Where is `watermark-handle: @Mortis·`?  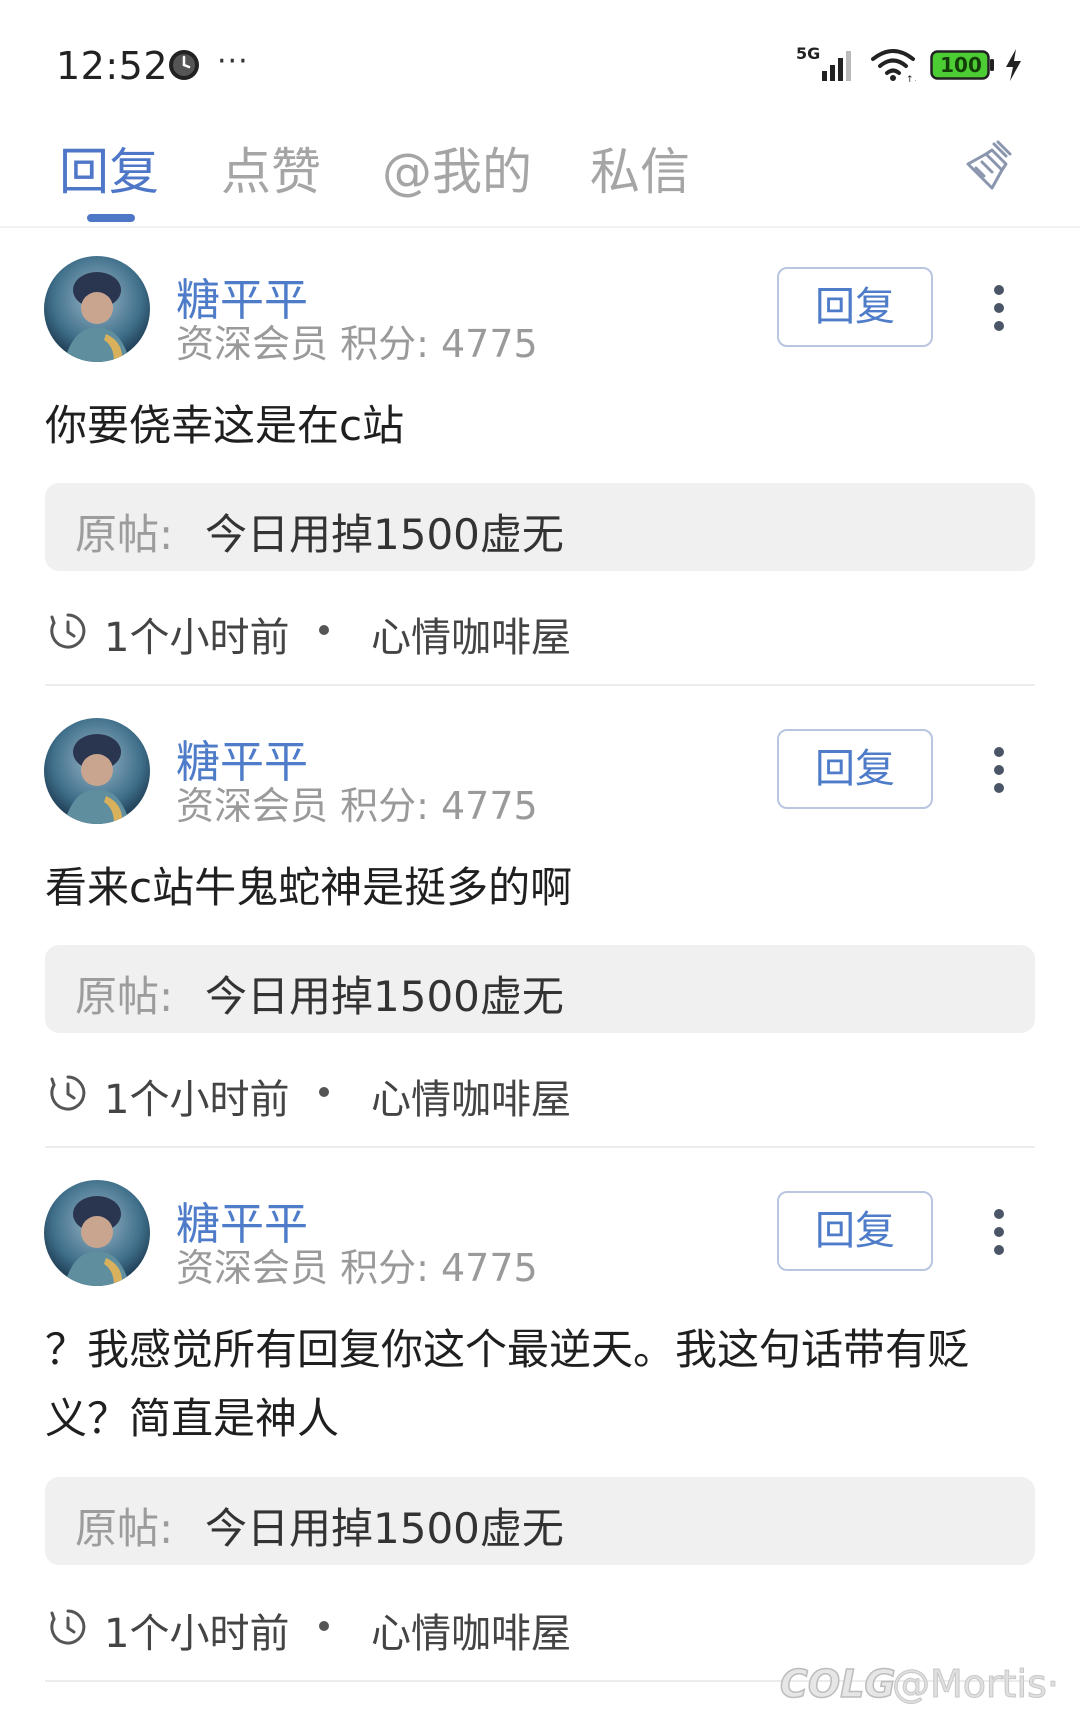 watermark-handle: @Mortis· is located at coordinates (976, 1684).